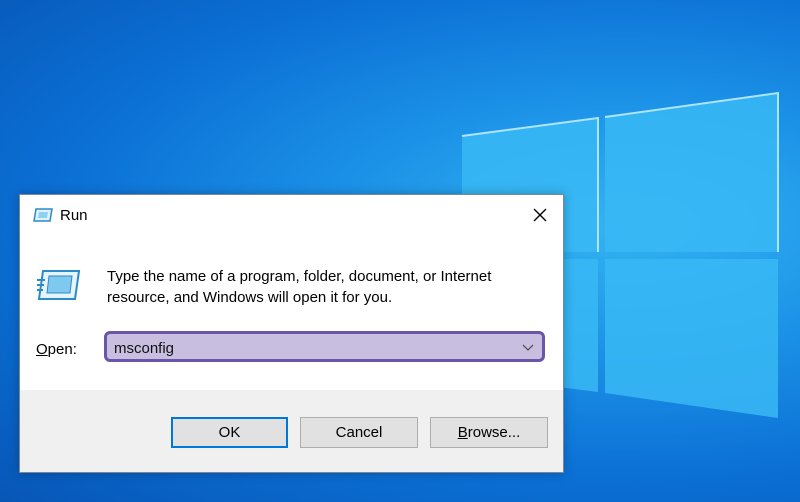 This screenshot has height=502, width=800. I want to click on window-title: Run, so click(74, 215).